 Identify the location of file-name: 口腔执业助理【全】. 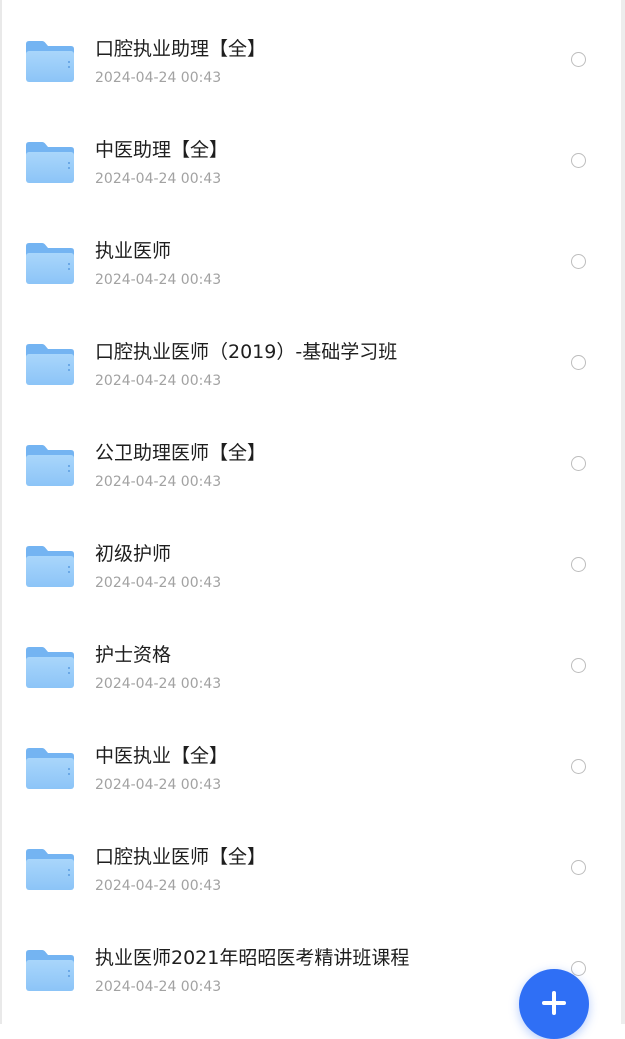
(181, 49).